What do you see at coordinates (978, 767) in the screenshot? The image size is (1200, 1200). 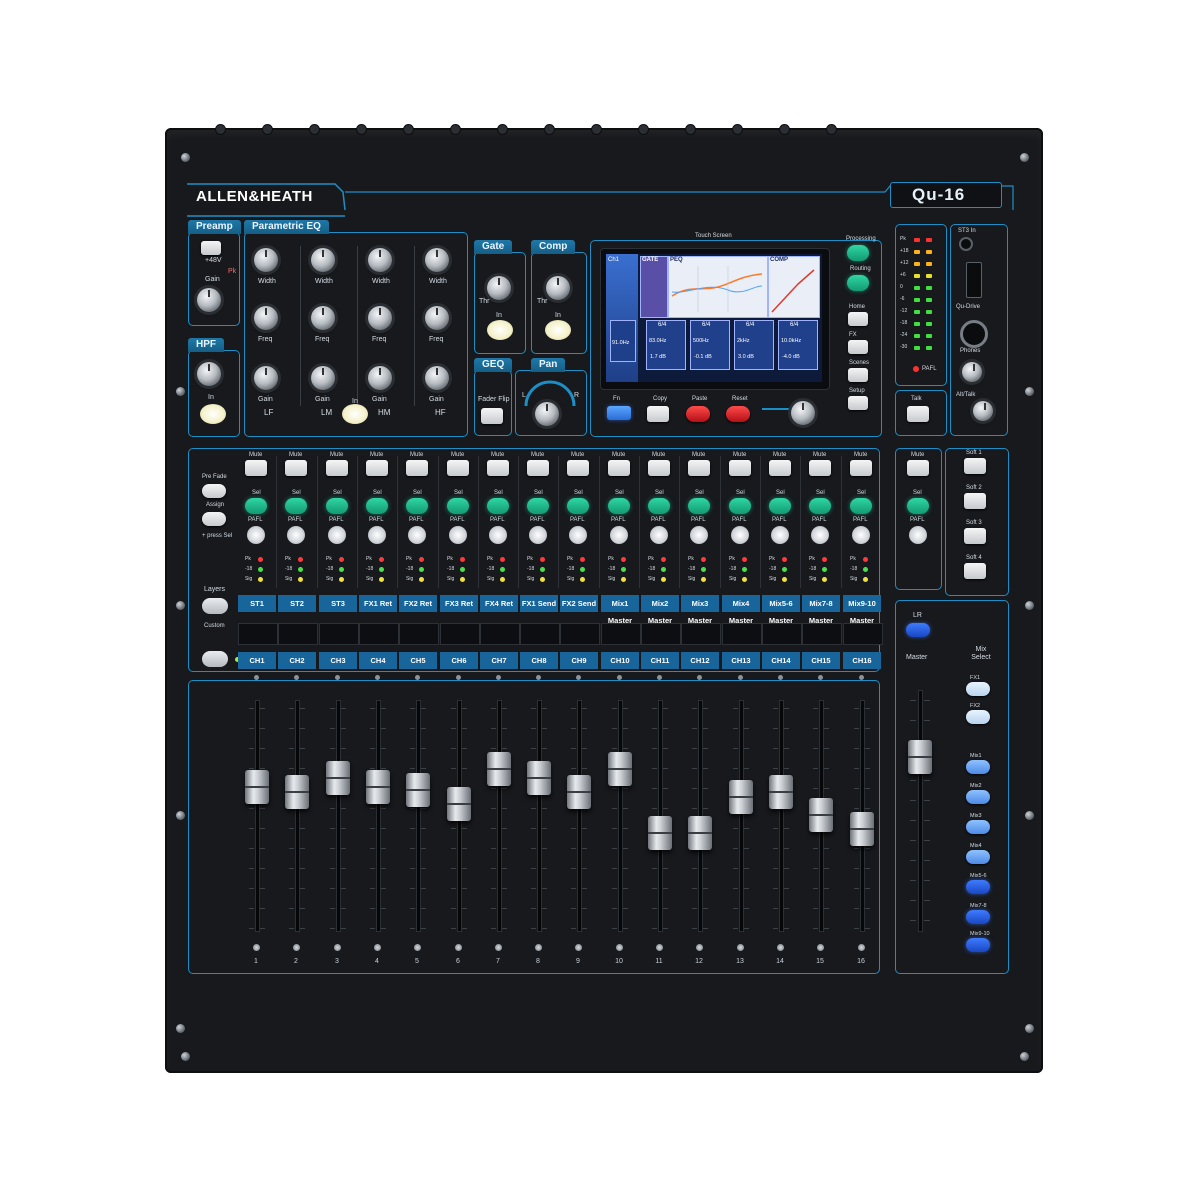 I see `mix-select-mix1-button` at bounding box center [978, 767].